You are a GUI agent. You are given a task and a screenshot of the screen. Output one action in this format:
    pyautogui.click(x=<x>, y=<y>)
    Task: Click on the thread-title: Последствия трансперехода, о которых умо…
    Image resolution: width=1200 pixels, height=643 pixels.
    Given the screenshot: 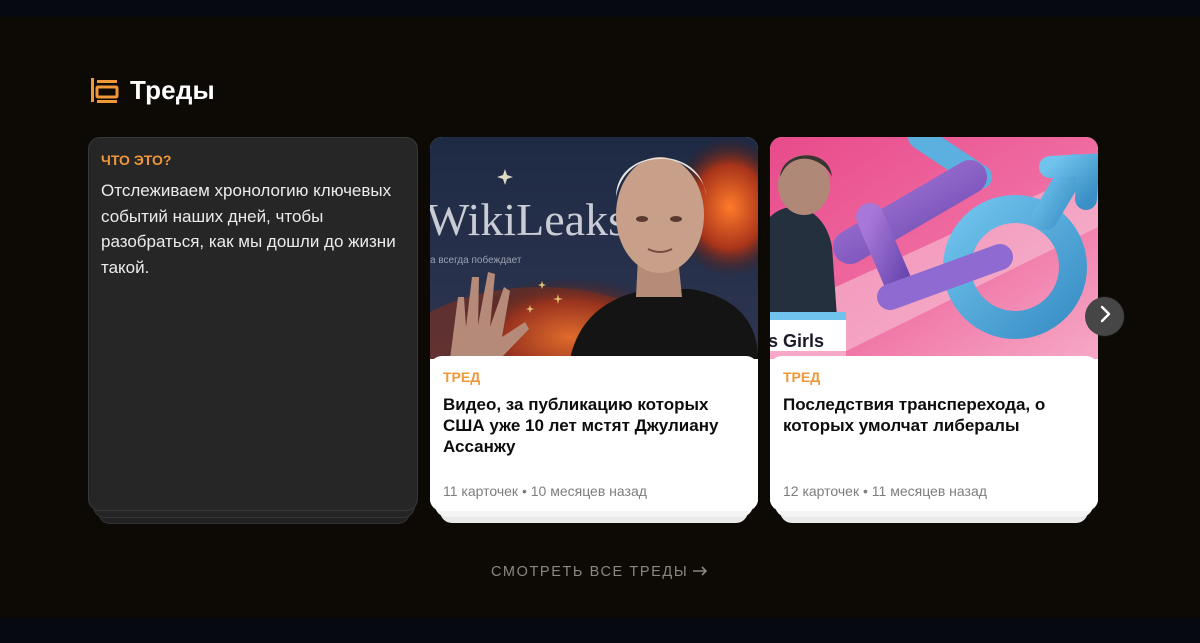 What is the action you would take?
    pyautogui.click(x=935, y=415)
    